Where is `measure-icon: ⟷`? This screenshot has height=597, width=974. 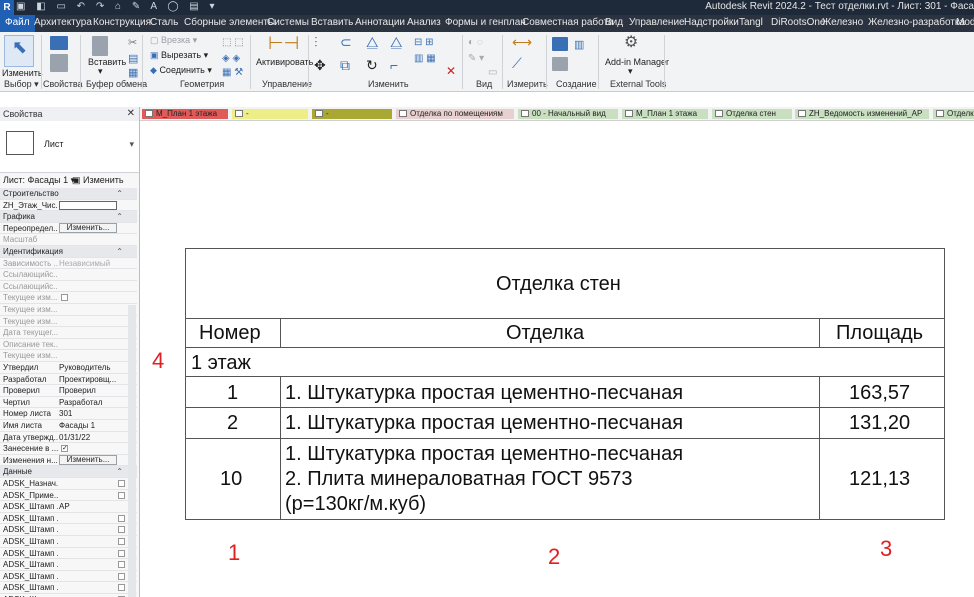 measure-icon: ⟷ is located at coordinates (522, 42).